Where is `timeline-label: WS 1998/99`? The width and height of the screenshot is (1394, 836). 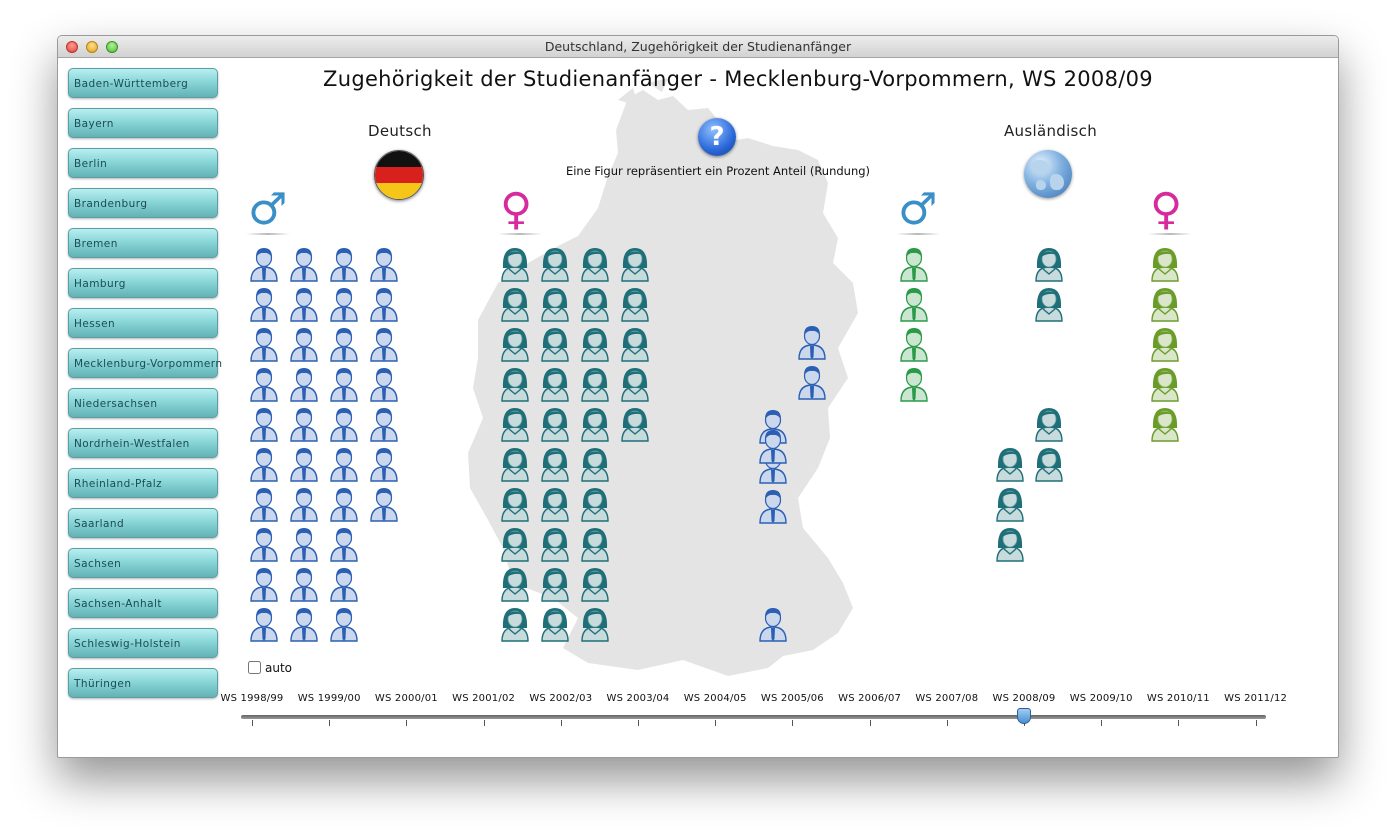 timeline-label: WS 1998/99 is located at coordinates (252, 698).